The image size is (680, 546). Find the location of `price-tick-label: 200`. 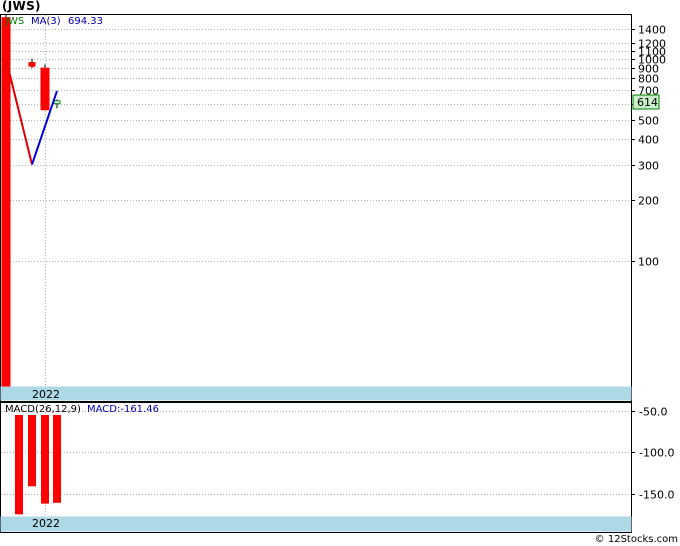

price-tick-label: 200 is located at coordinates (648, 201).